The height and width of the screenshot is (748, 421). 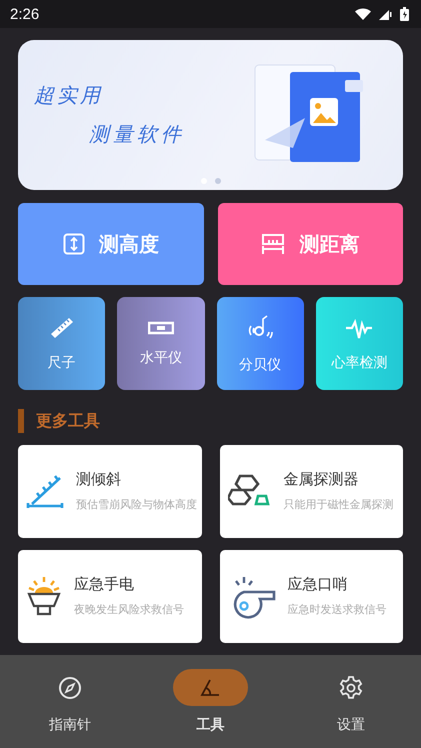 I want to click on slope-ruler-icon, so click(x=45, y=492).